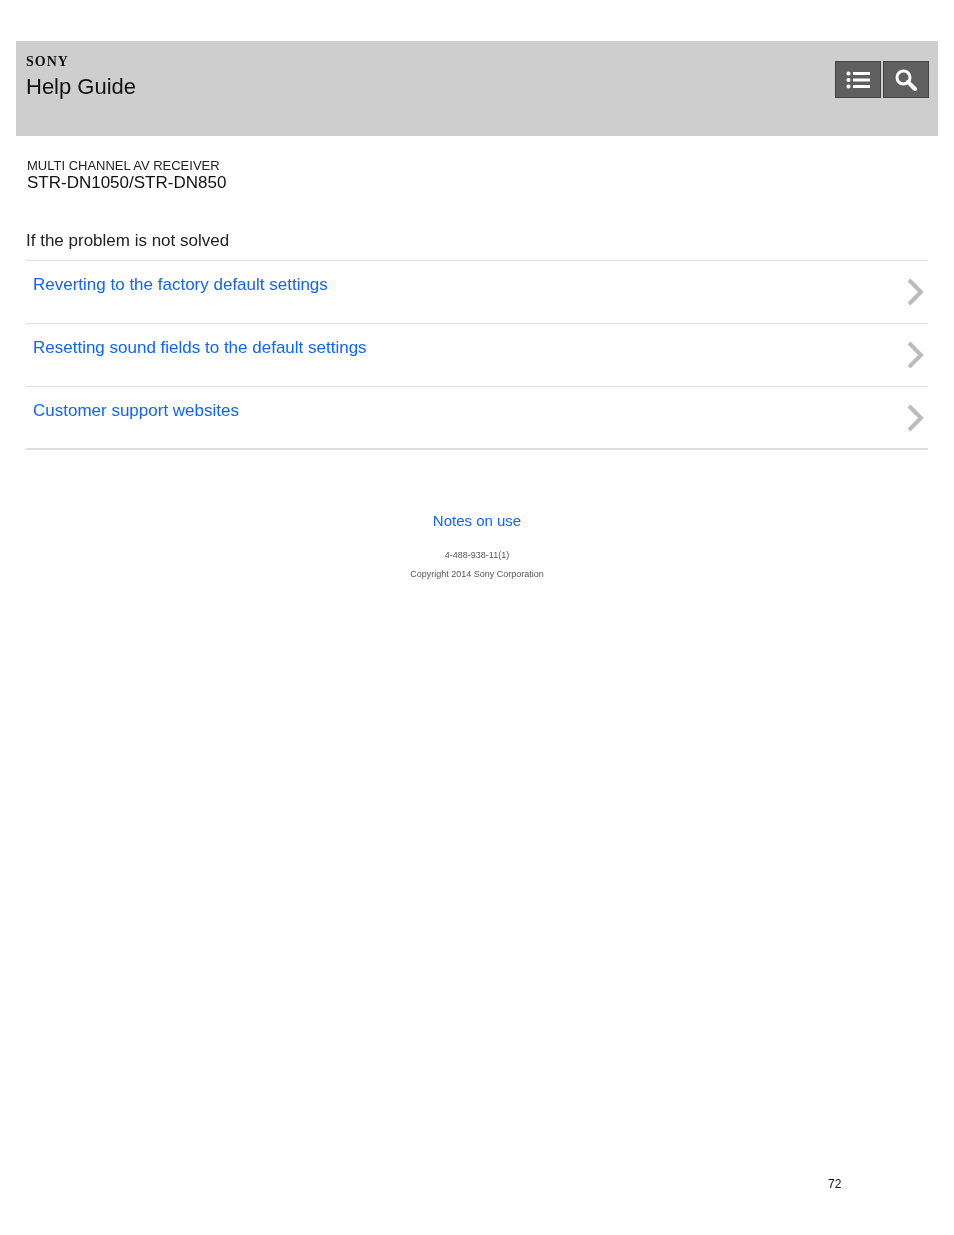 Image resolution: width=954 pixels, height=1235 pixels. I want to click on brand-logo: SONY, so click(48, 62).